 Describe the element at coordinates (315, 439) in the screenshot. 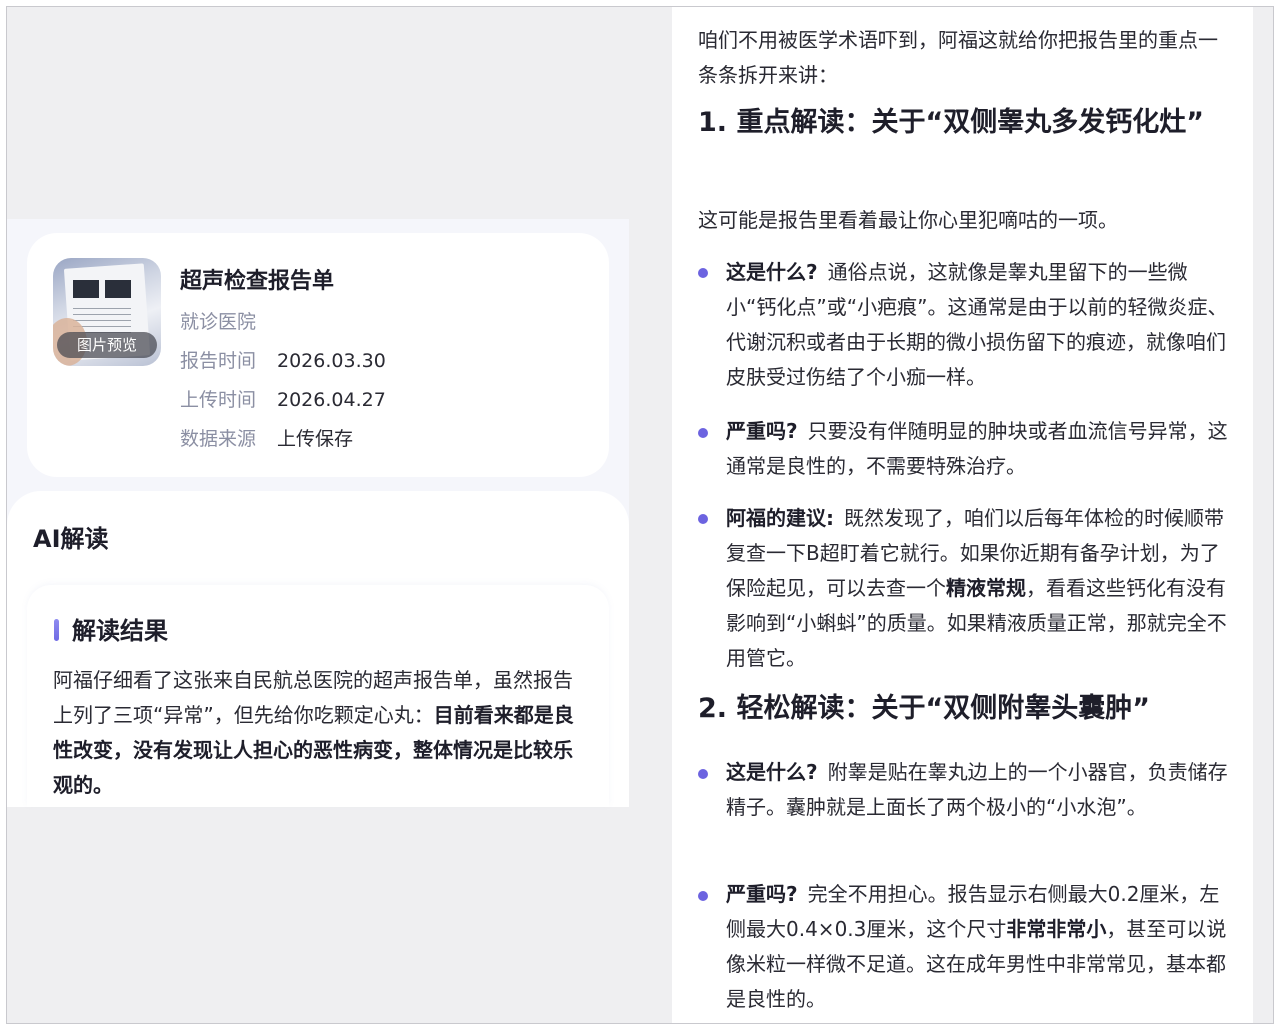

I see `data-source-value: 上传保存` at that location.